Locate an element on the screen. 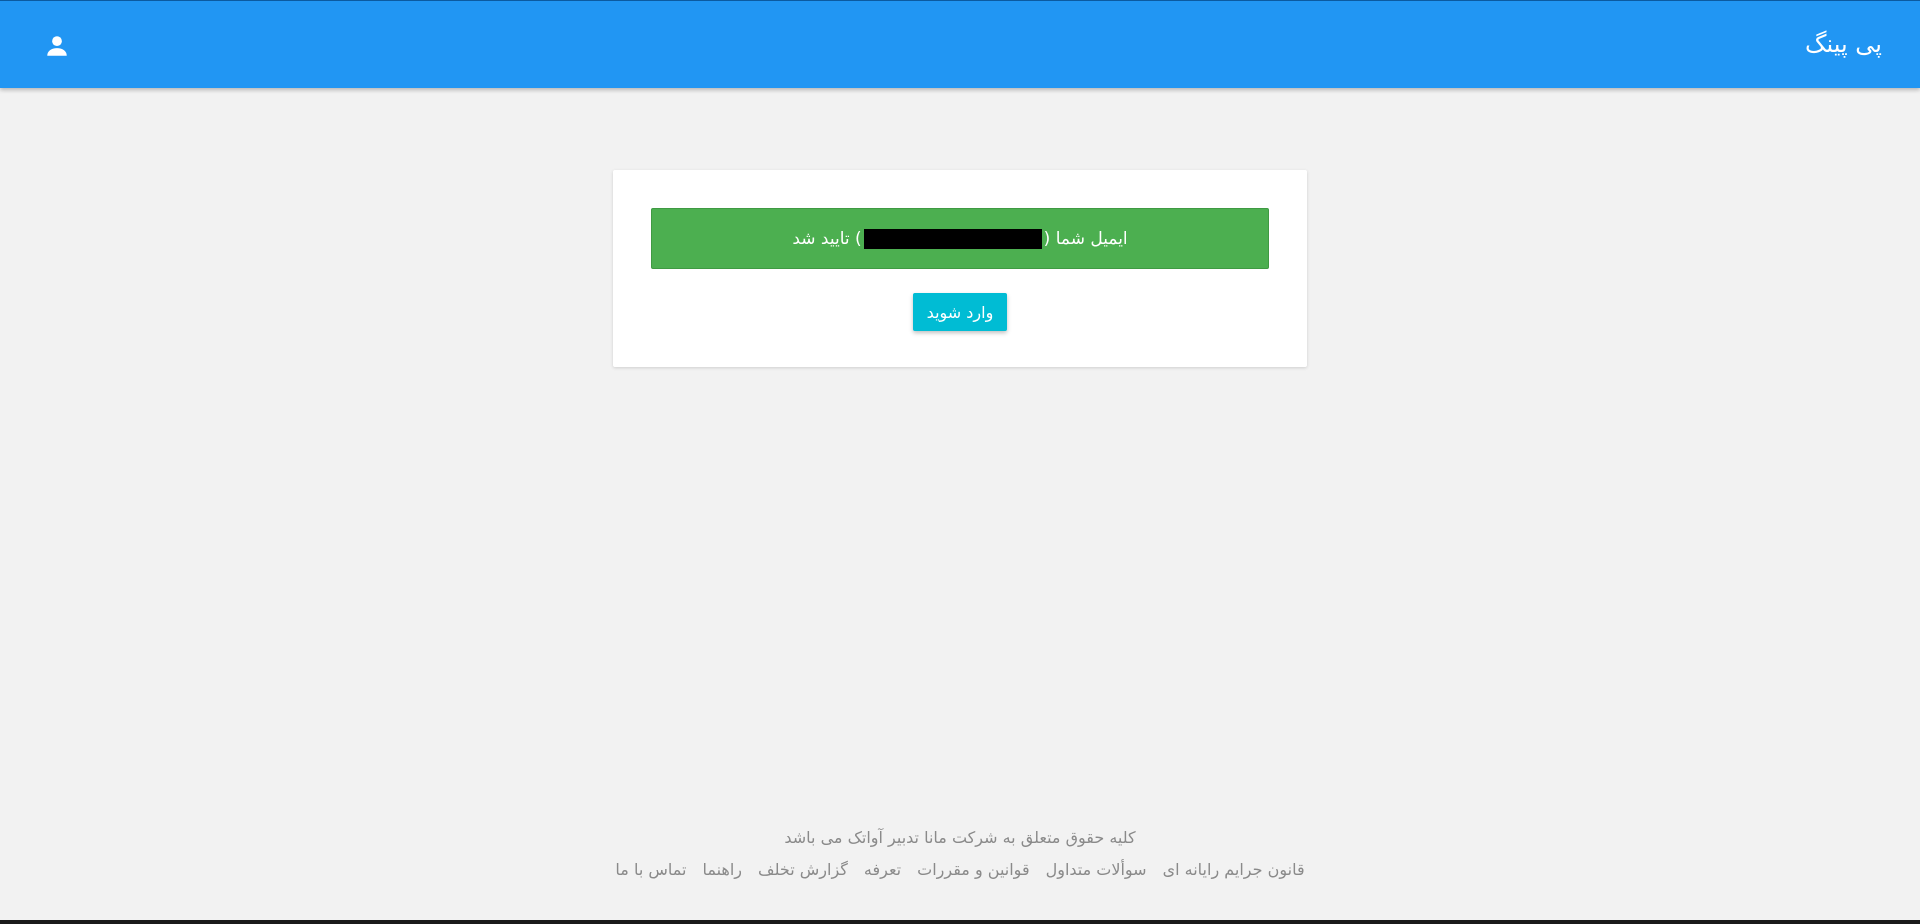  footer-link-pricing: تعرفه is located at coordinates (882, 870).